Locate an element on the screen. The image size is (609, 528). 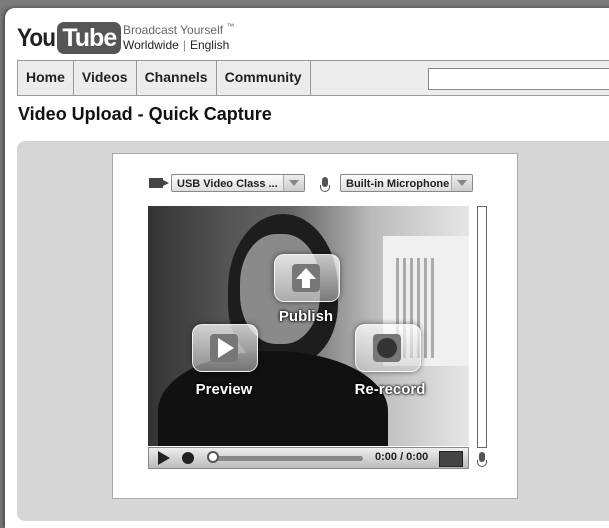
nav-videos: Videos is located at coordinates (105, 78).